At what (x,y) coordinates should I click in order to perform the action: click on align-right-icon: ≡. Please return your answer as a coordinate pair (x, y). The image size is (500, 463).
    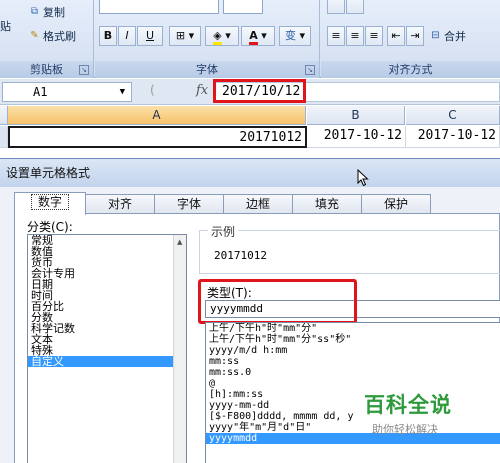
    Looking at the image, I should click on (374, 35).